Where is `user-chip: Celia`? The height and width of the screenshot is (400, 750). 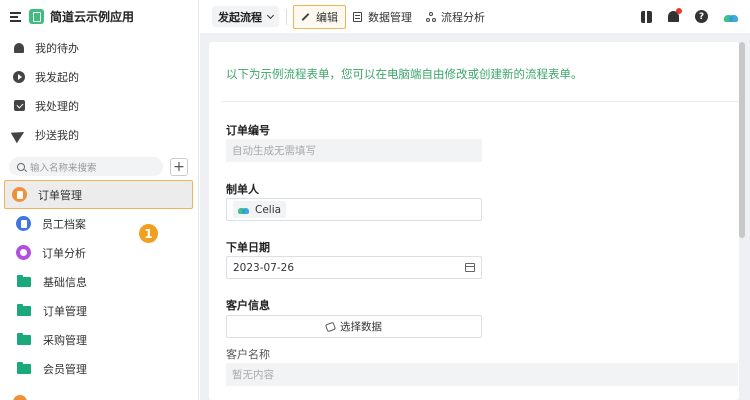 user-chip: Celia is located at coordinates (260, 209).